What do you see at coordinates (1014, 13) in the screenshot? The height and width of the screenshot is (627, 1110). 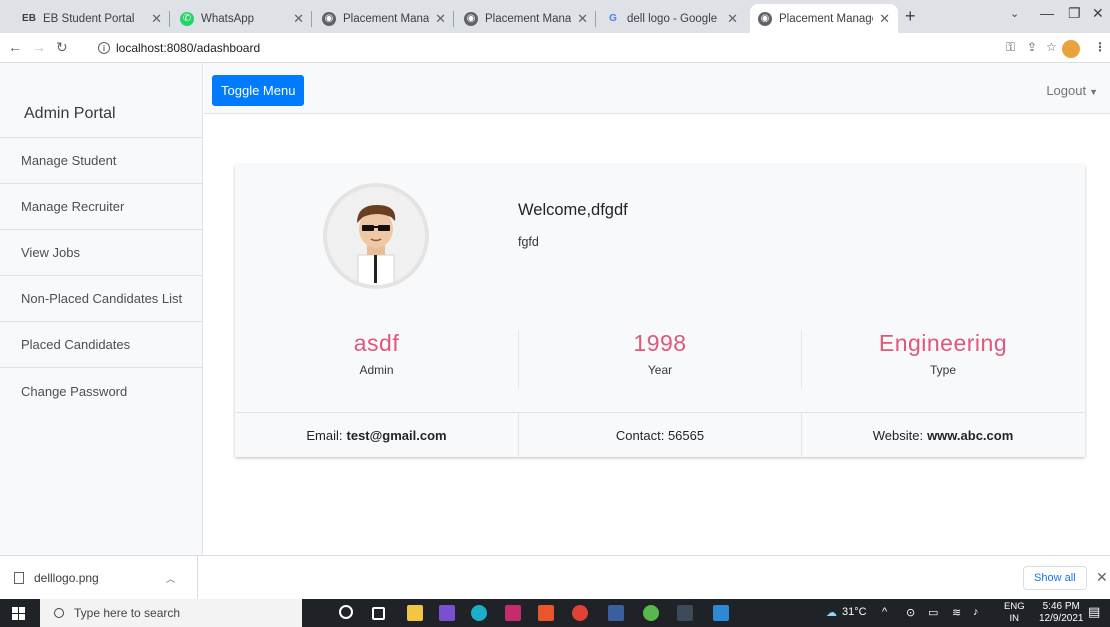 I see `tab-search-icon: ⌄` at bounding box center [1014, 13].